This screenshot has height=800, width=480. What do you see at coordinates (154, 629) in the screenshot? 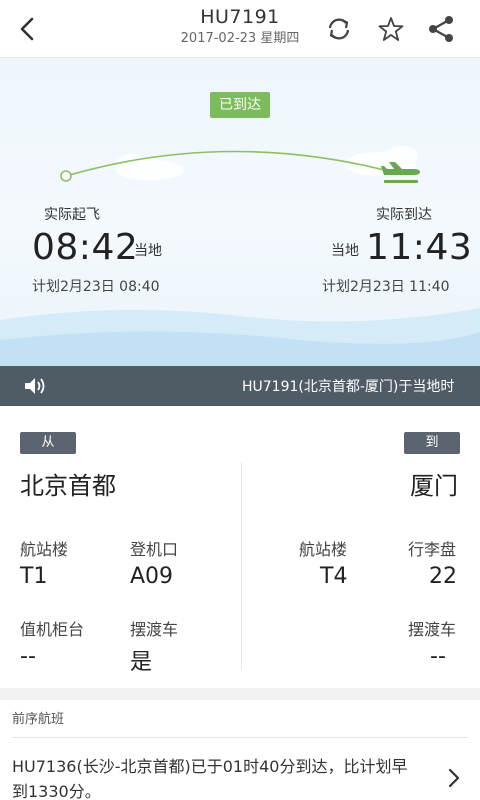
I see `origin-shuttle-label: 摆渡车` at bounding box center [154, 629].